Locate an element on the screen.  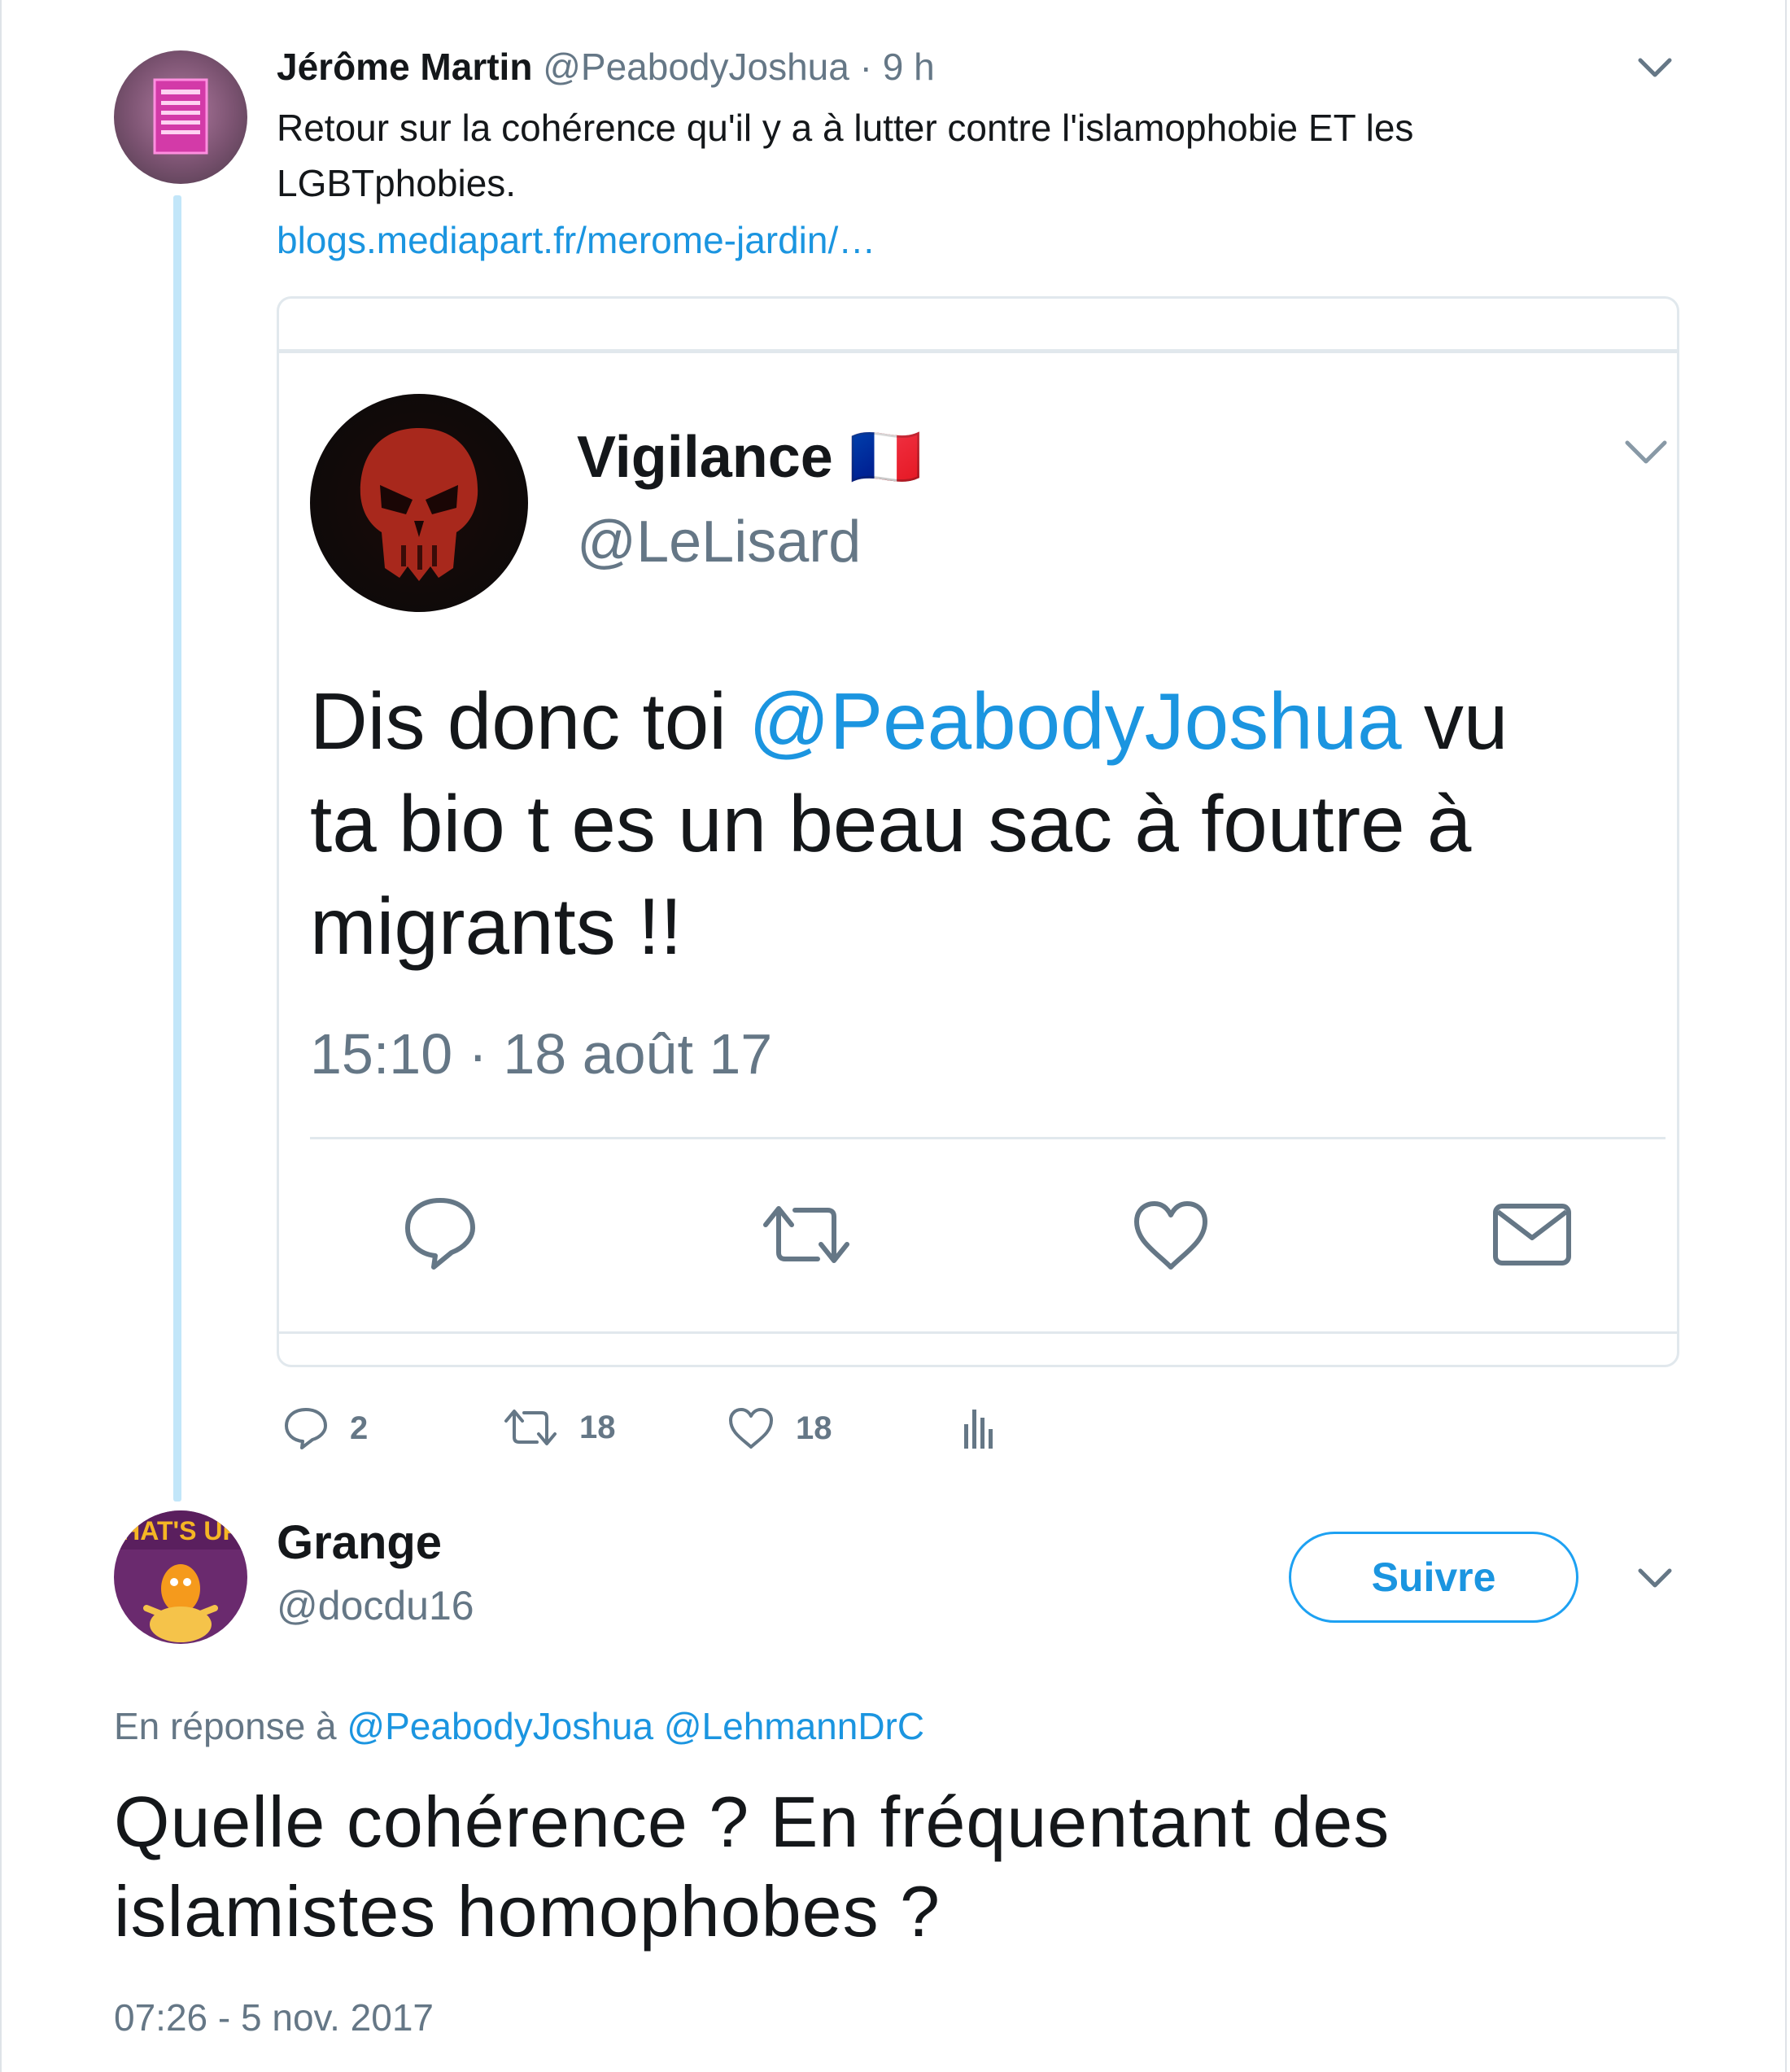
reply-author-name: Grange is located at coordinates (359, 1542).